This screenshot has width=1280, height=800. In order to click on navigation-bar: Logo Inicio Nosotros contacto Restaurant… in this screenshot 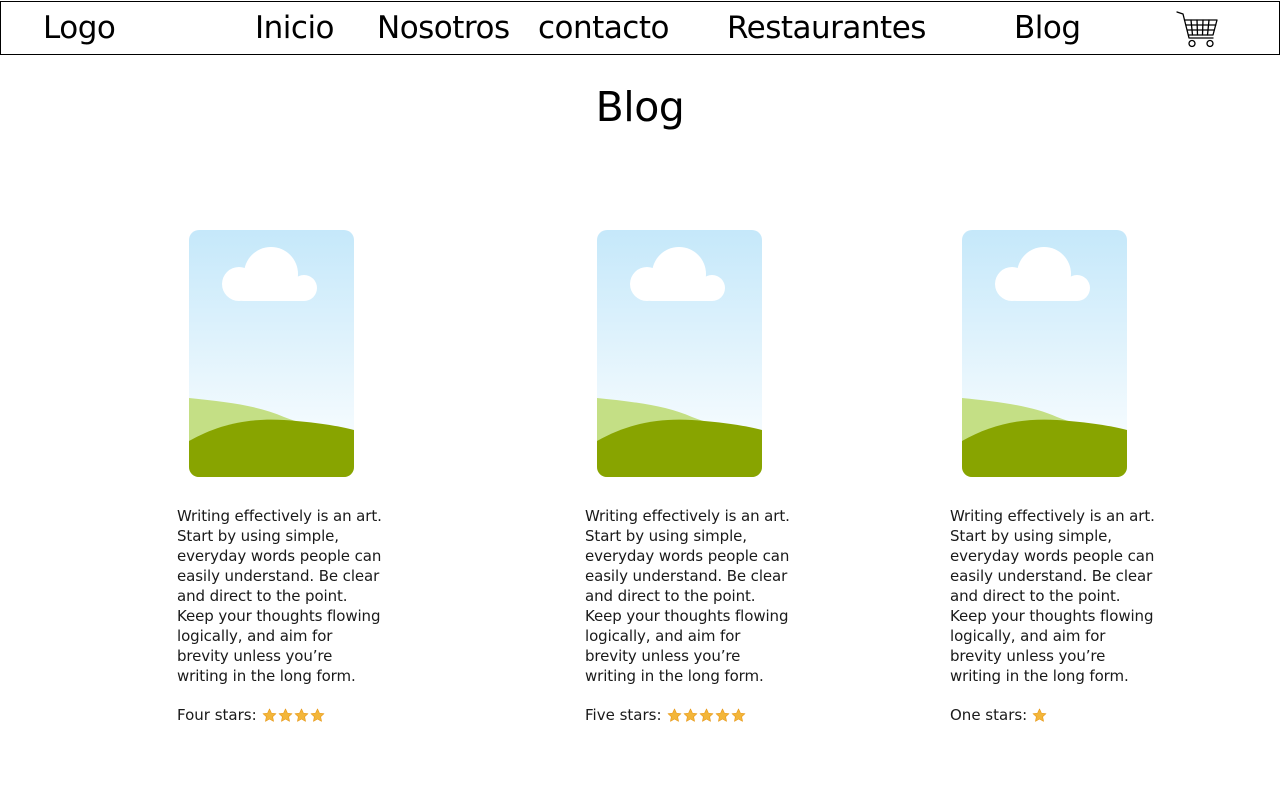, I will do `click(640, 28)`.